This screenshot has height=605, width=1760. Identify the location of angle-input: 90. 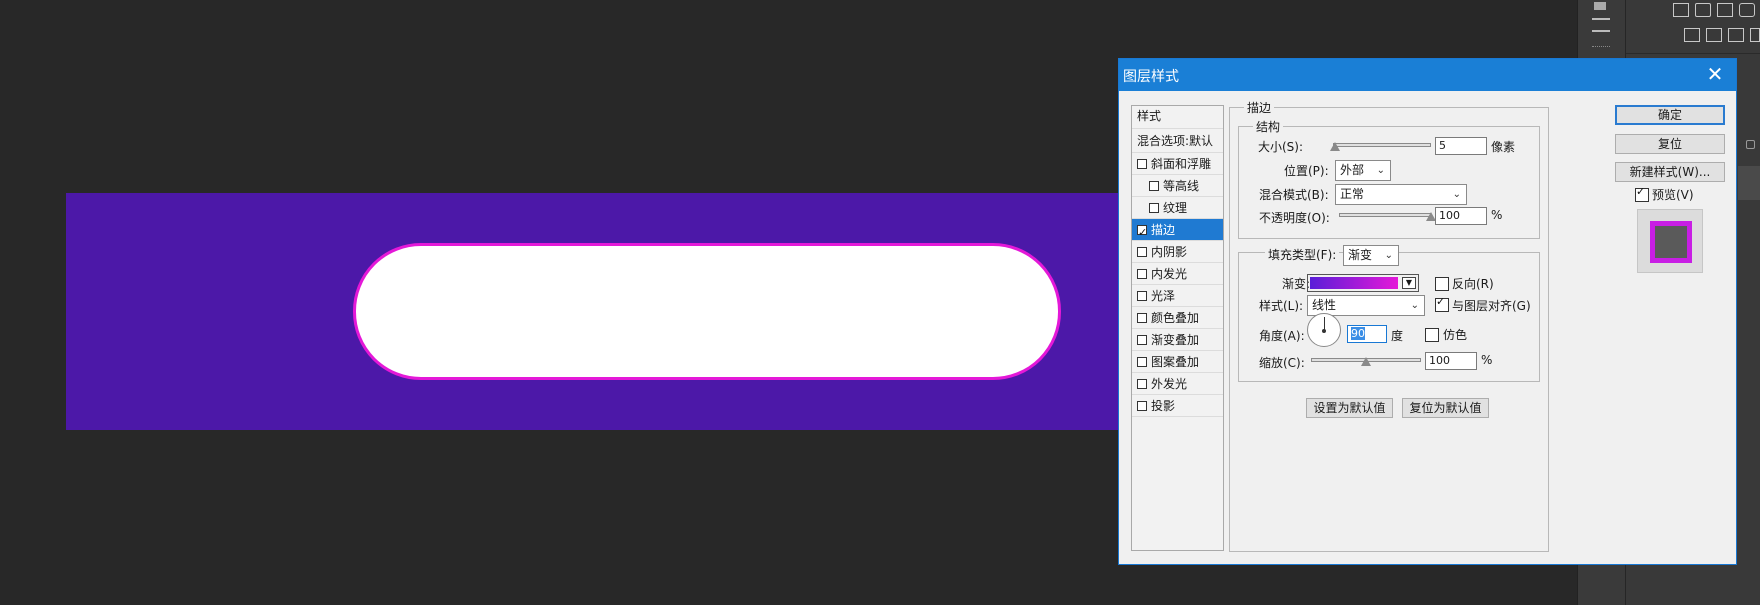
(1367, 334).